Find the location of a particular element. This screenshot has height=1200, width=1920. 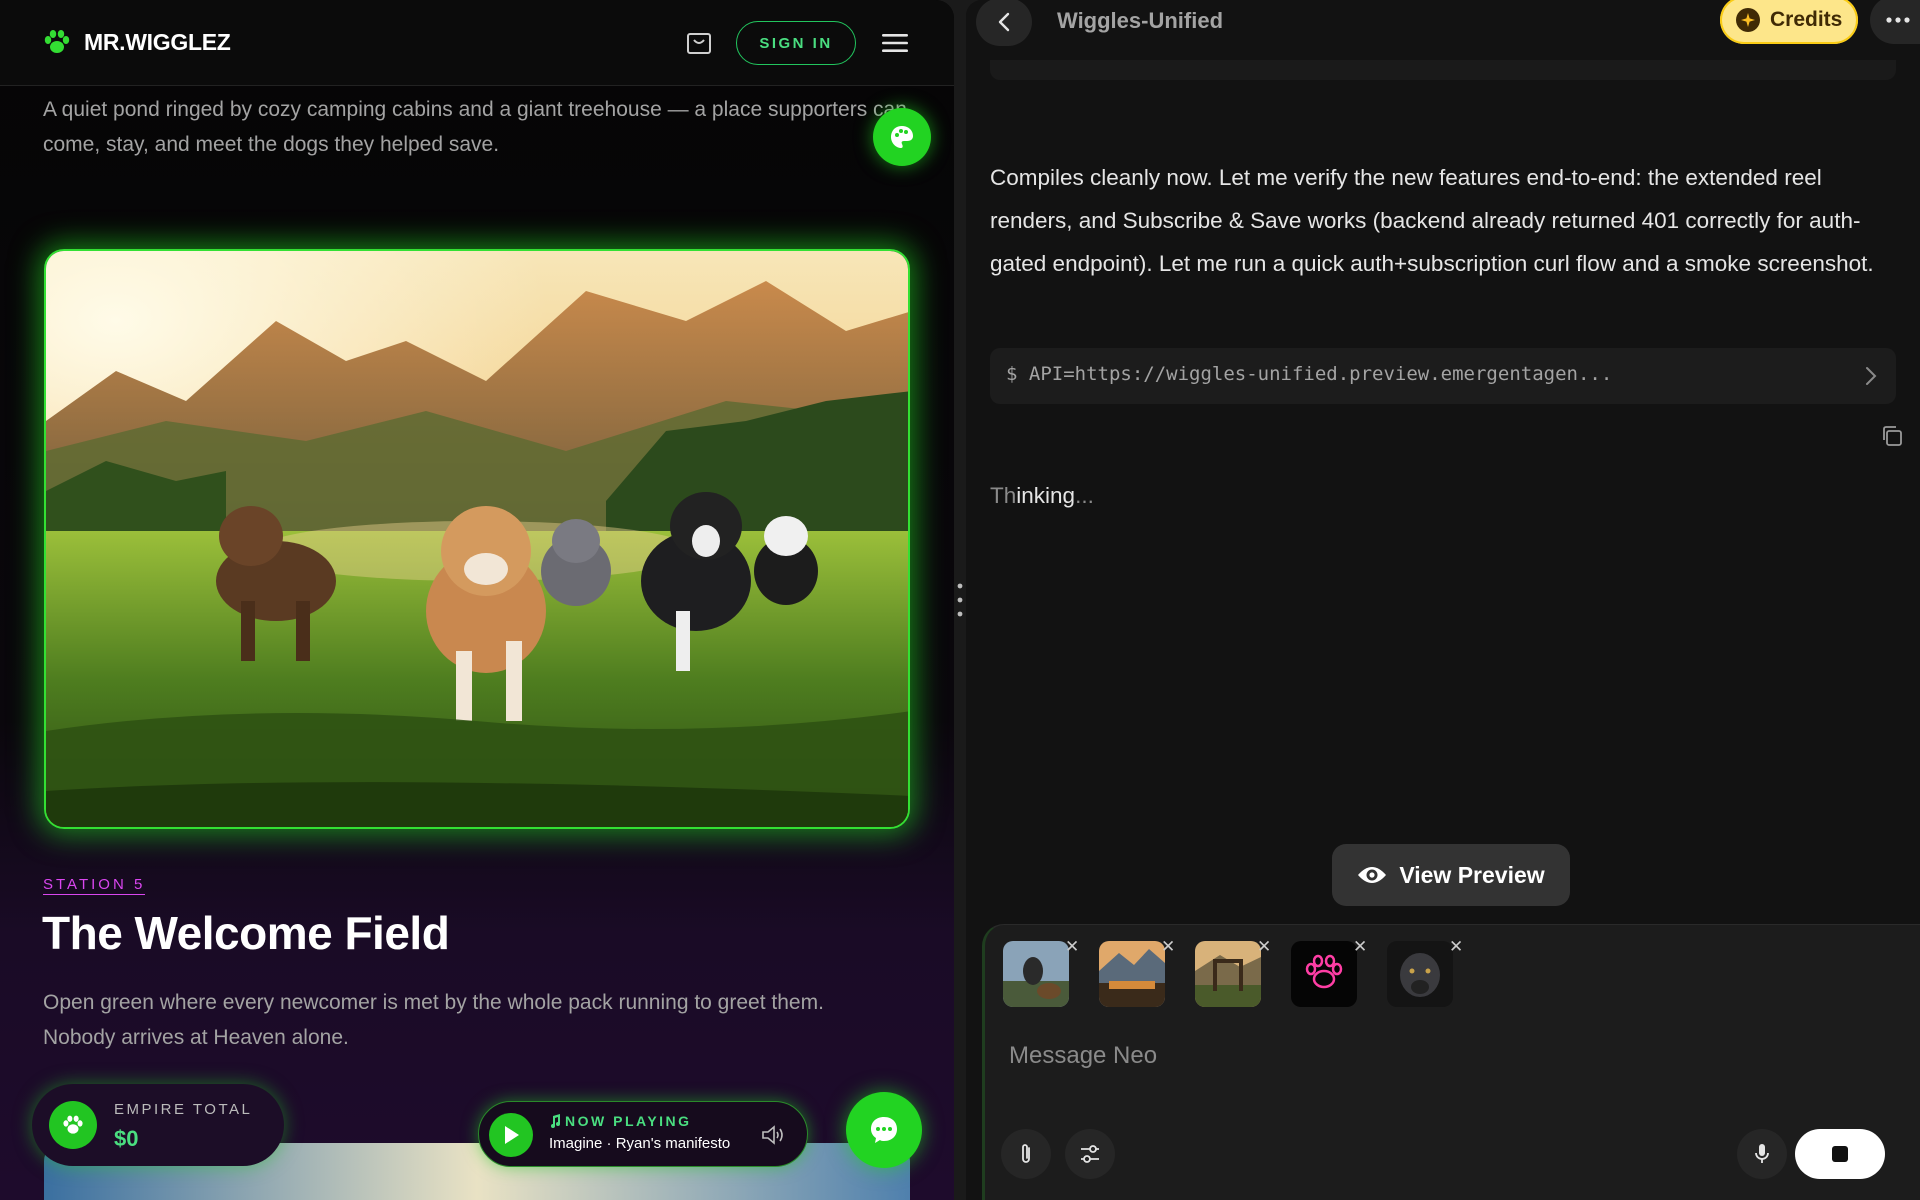

empire-total-badge: EMPIRE TOTAL $0 is located at coordinates (158, 1125).